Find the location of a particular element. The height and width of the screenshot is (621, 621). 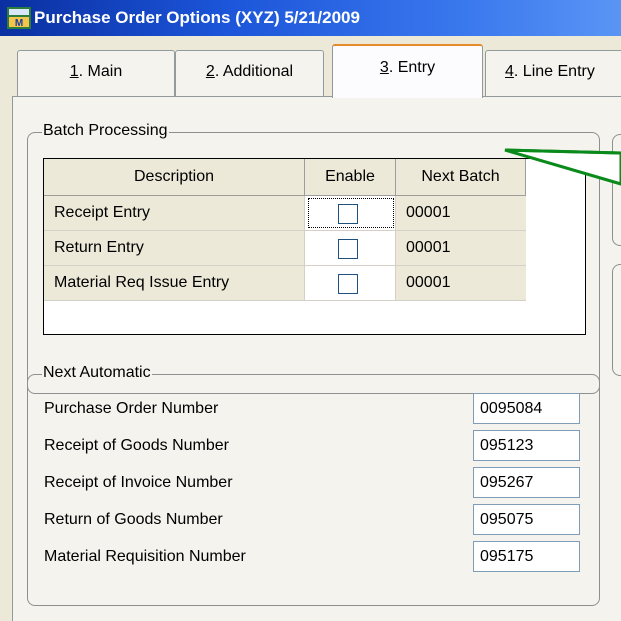

material-requisition-number-label: Material Requisition Number is located at coordinates (145, 556).